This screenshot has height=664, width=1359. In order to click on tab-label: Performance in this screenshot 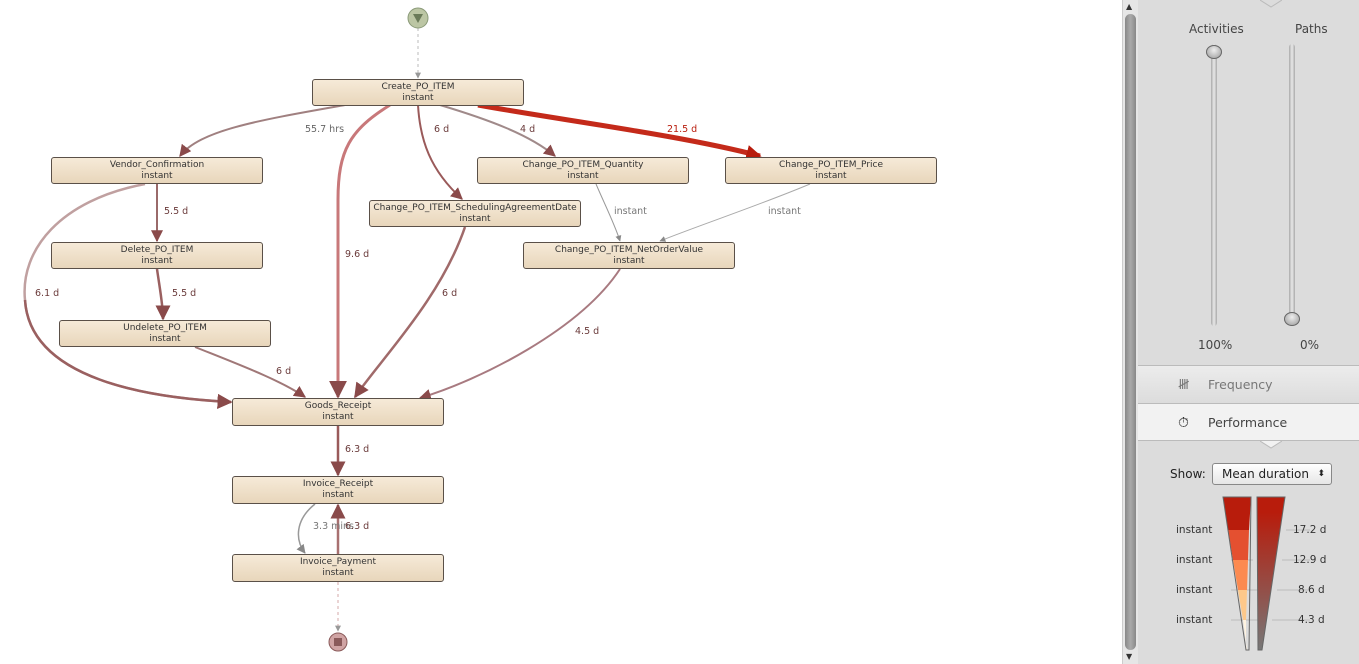, I will do `click(1248, 422)`.